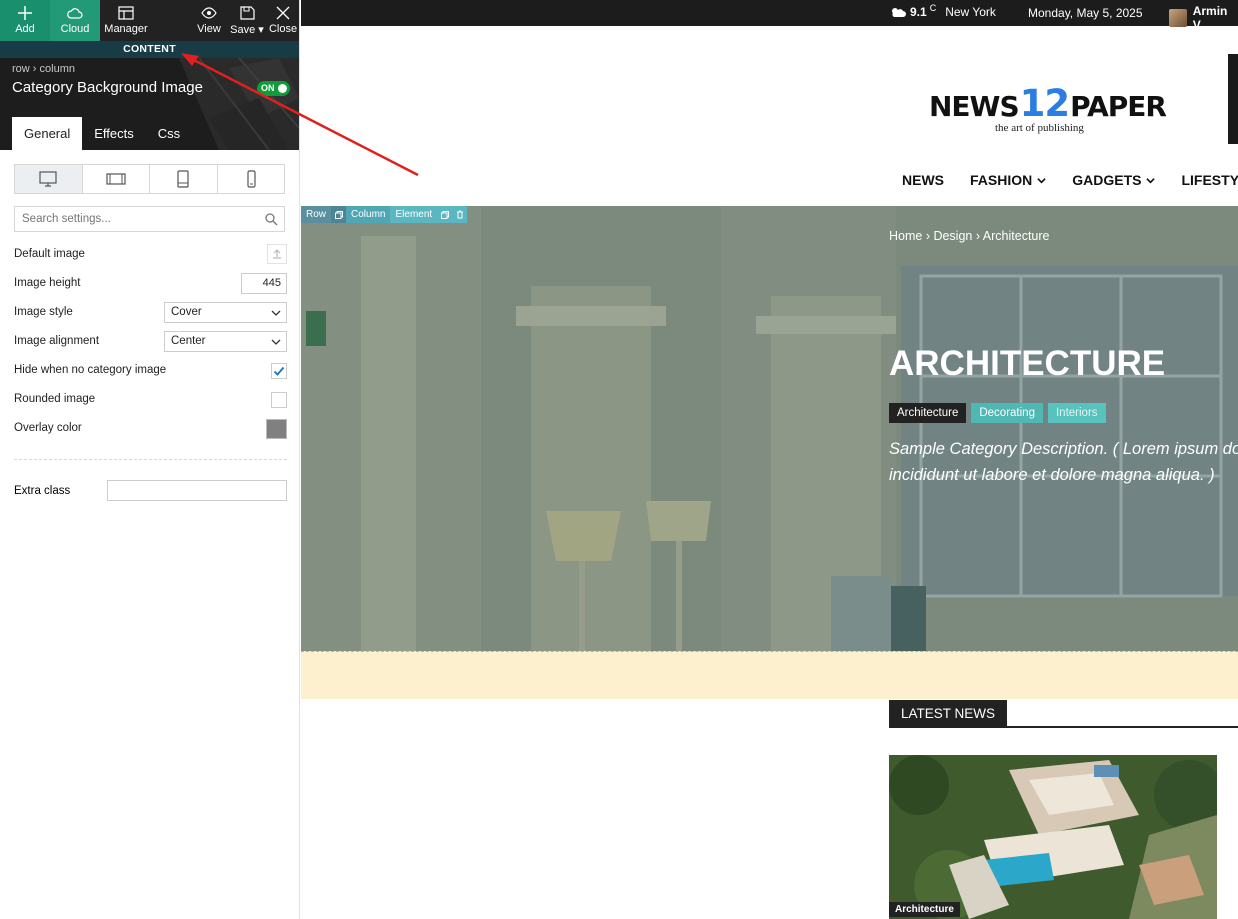  What do you see at coordinates (21, 69) in the screenshot?
I see `crumb-row: row` at bounding box center [21, 69].